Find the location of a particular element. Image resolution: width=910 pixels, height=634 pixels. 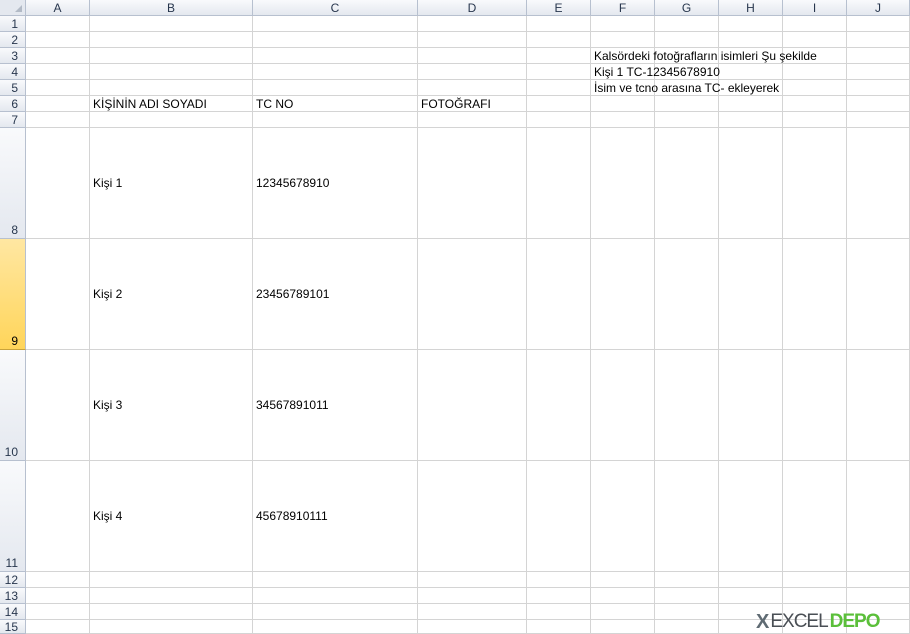

row-header-4: 4 is located at coordinates (13, 72).